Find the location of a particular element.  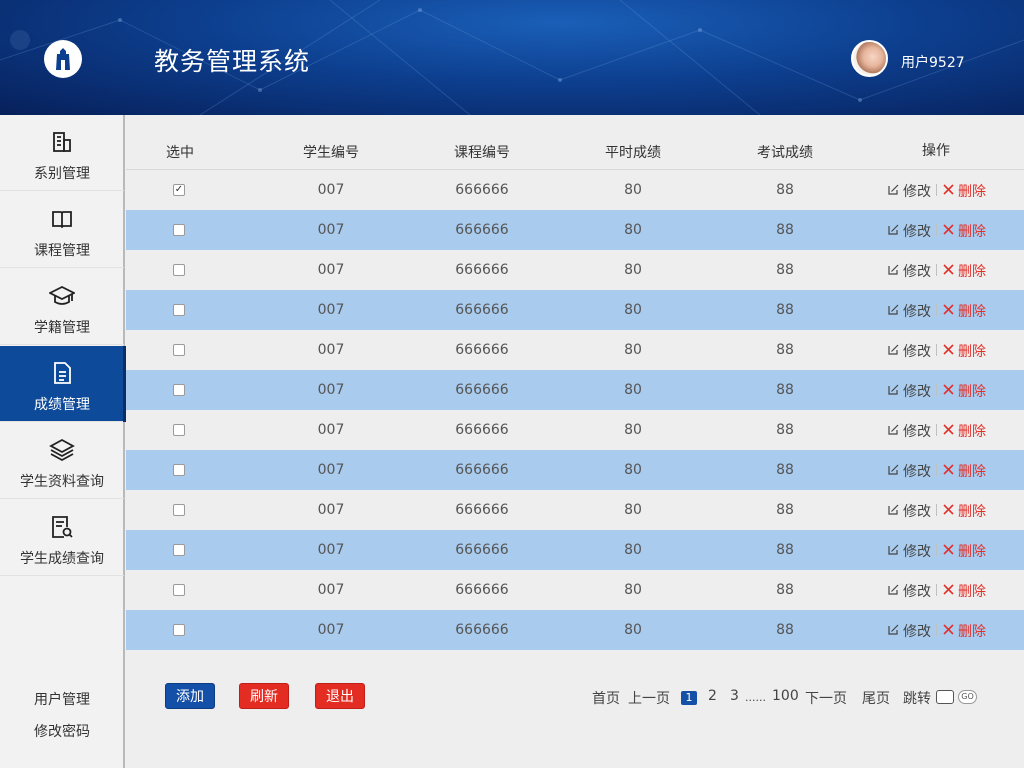

next-page-link: 下一页 is located at coordinates (826, 698).